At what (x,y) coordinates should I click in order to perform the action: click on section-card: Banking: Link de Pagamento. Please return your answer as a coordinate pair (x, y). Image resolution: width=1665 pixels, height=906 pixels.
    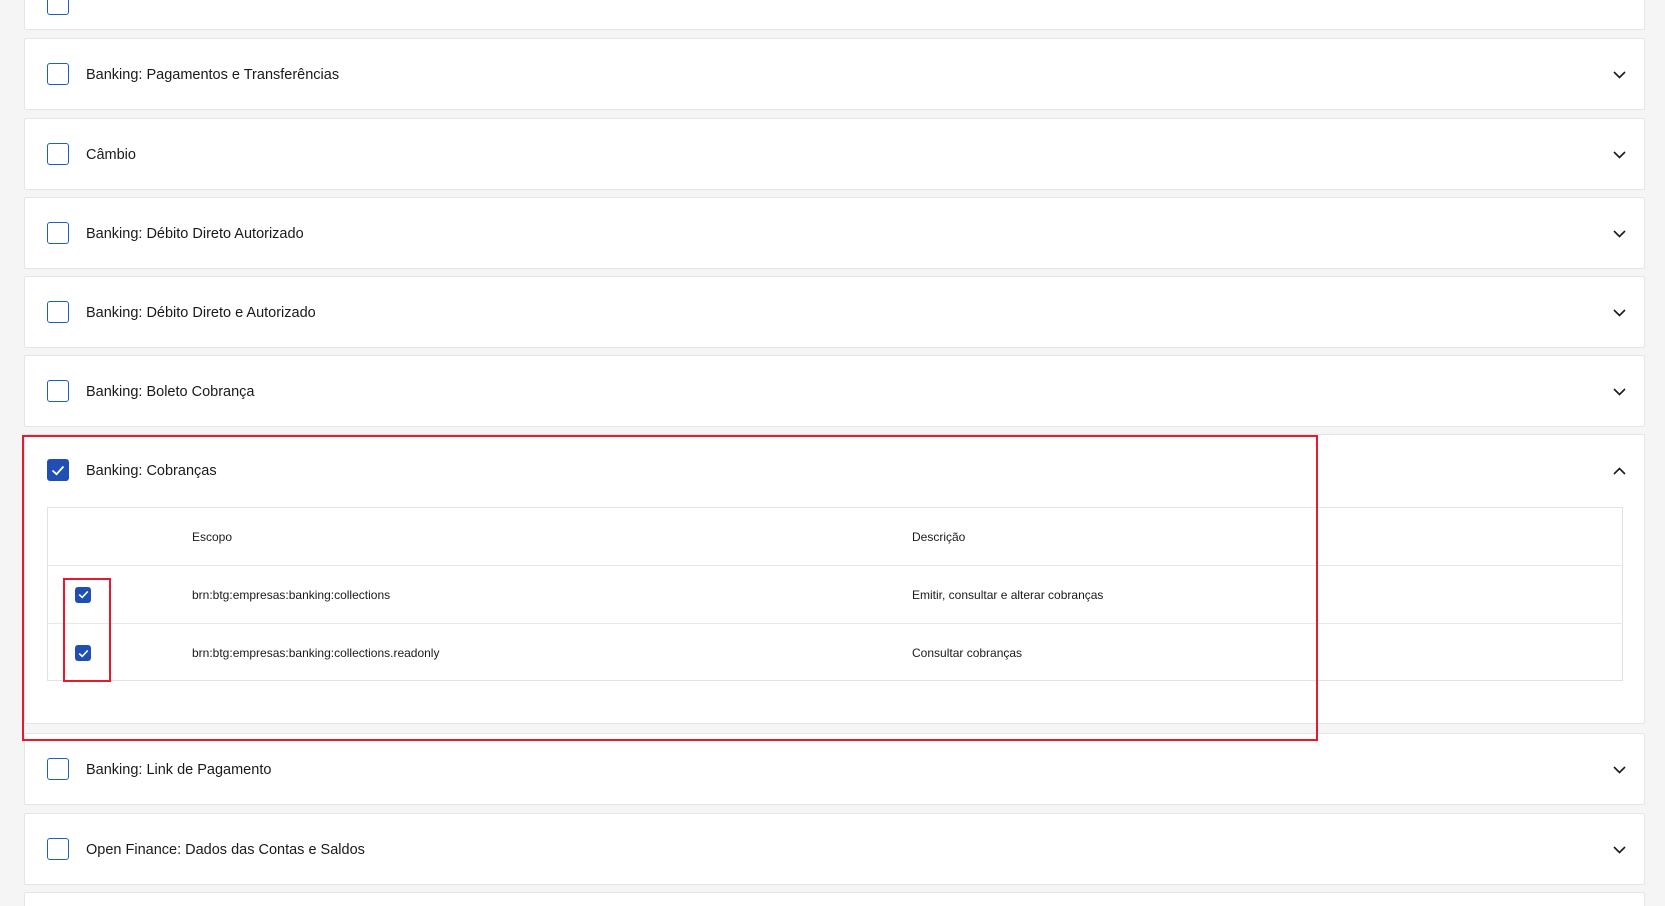
    Looking at the image, I should click on (834, 769).